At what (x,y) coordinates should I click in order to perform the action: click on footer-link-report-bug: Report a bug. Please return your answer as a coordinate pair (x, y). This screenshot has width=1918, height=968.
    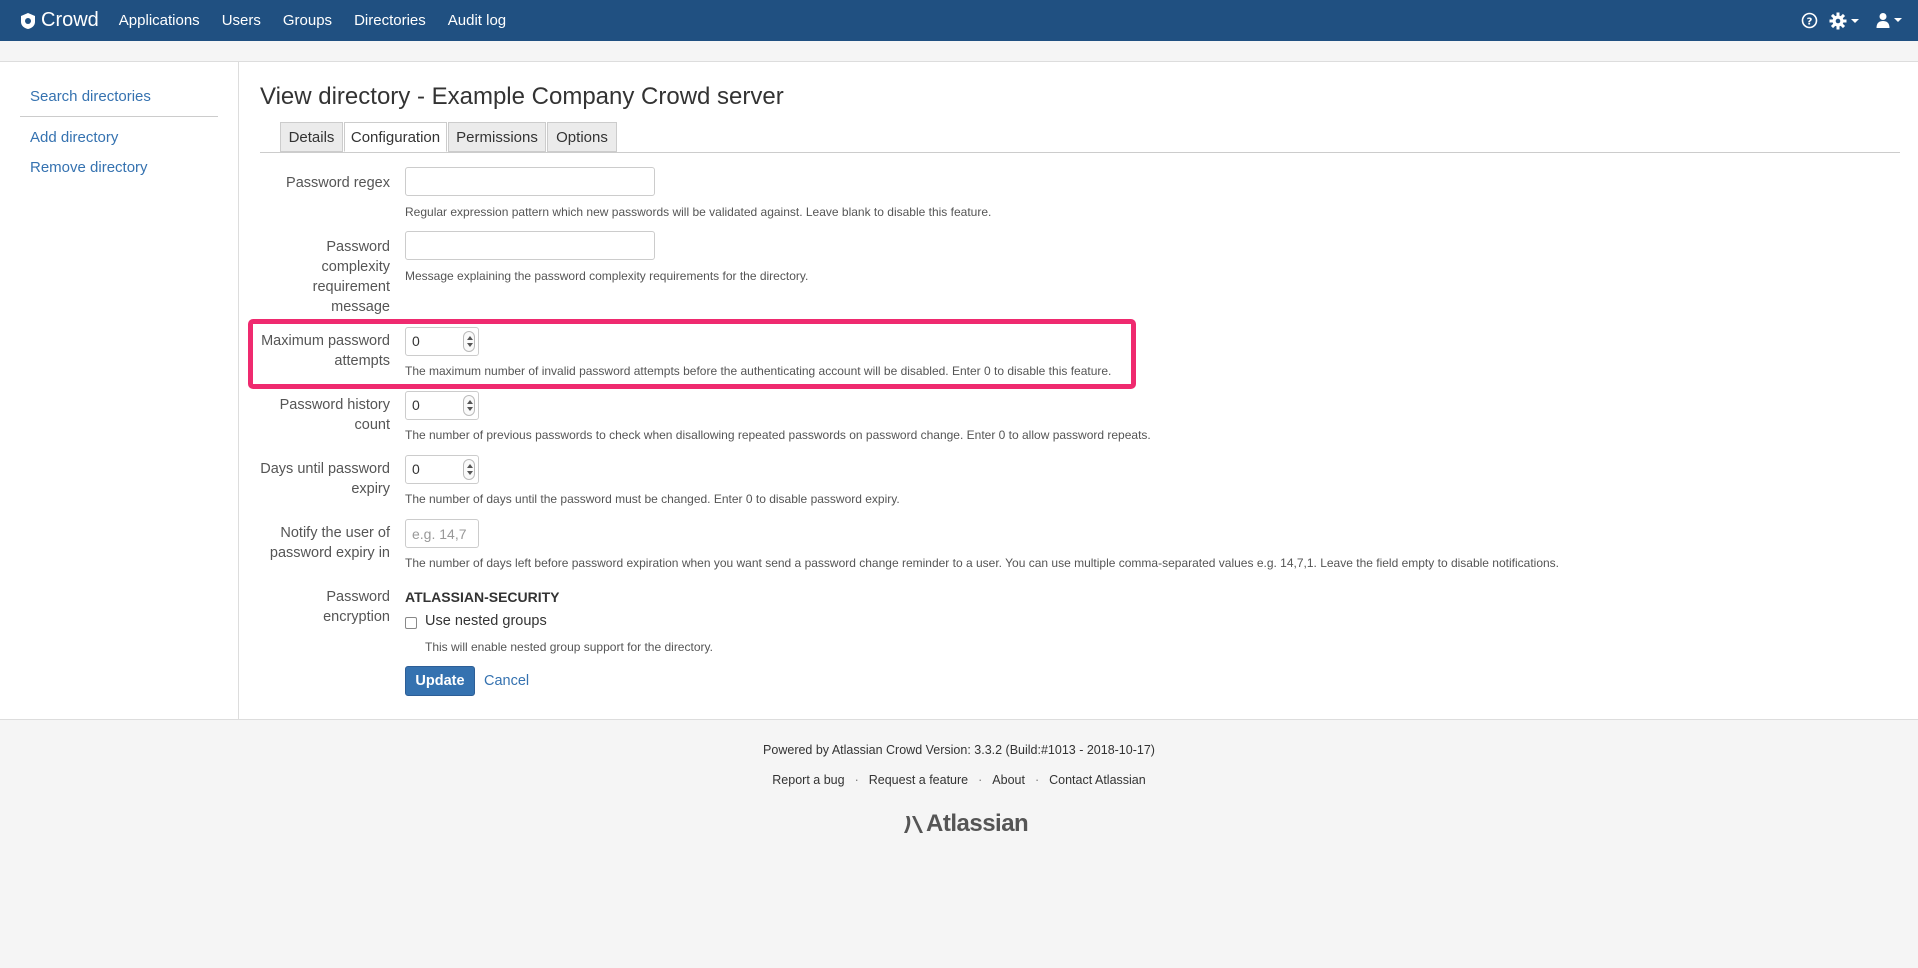
    Looking at the image, I should click on (808, 780).